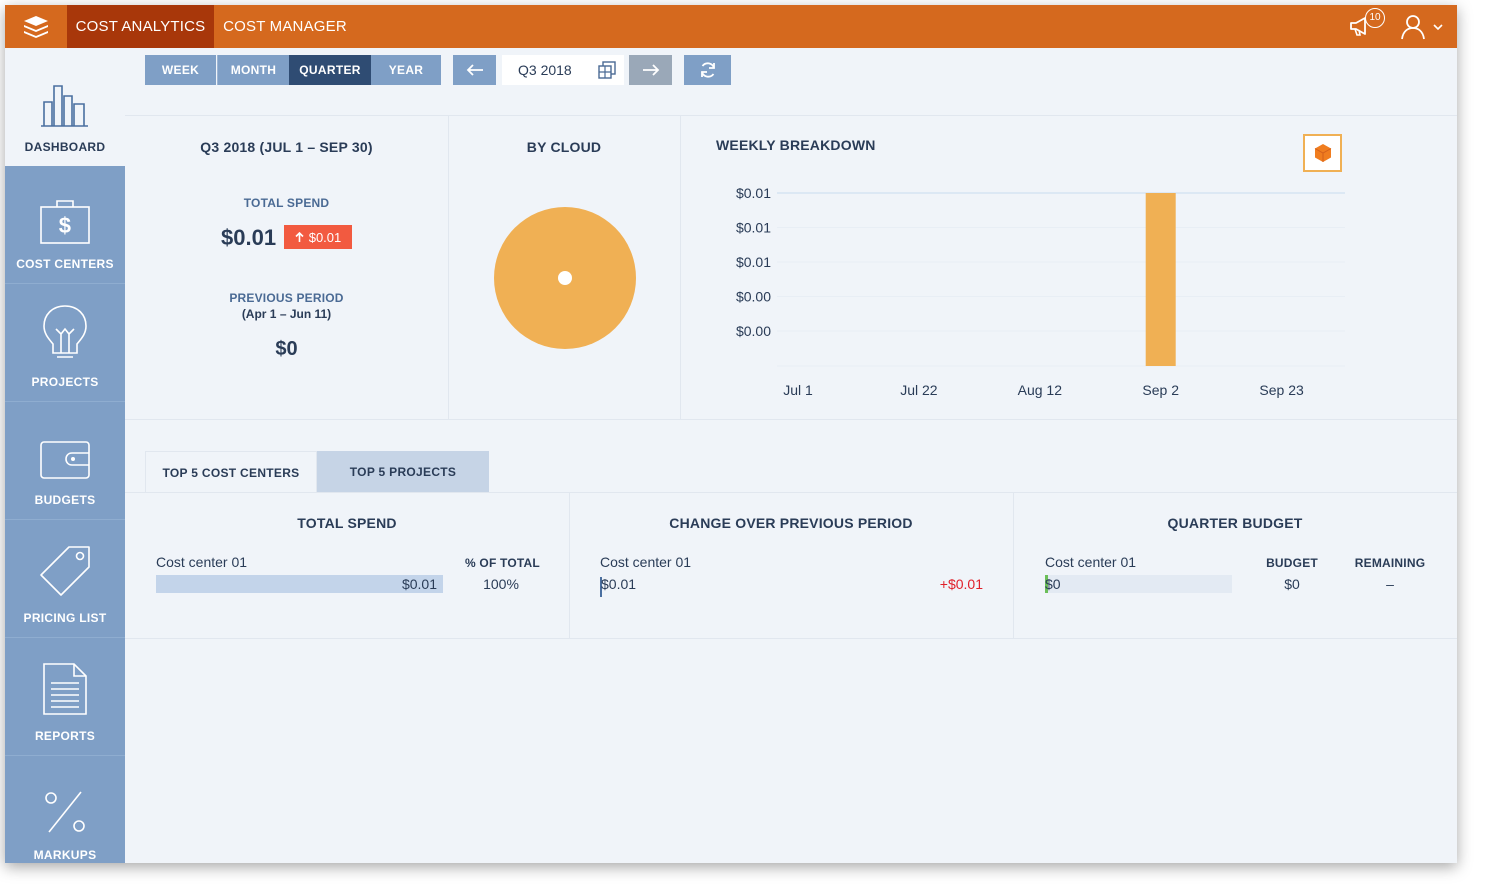  Describe the element at coordinates (286, 349) in the screenshot. I see `previous-period-value: $0` at that location.